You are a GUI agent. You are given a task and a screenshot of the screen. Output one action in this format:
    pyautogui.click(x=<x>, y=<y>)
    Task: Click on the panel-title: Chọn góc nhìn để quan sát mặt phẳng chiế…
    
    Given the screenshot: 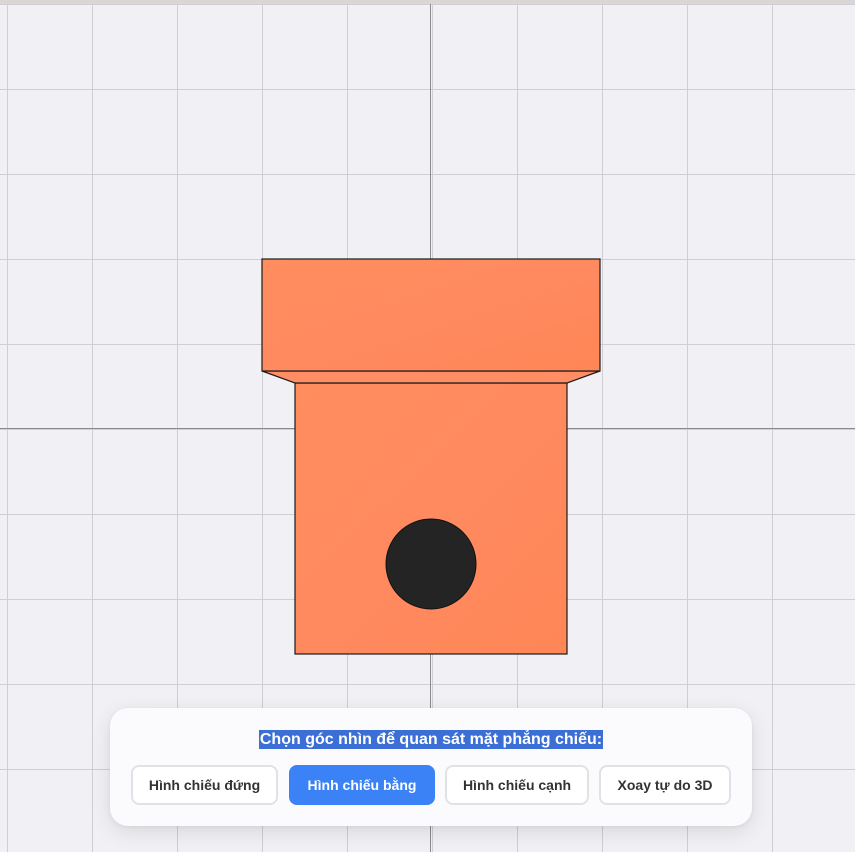 What is the action you would take?
    pyautogui.click(x=431, y=740)
    